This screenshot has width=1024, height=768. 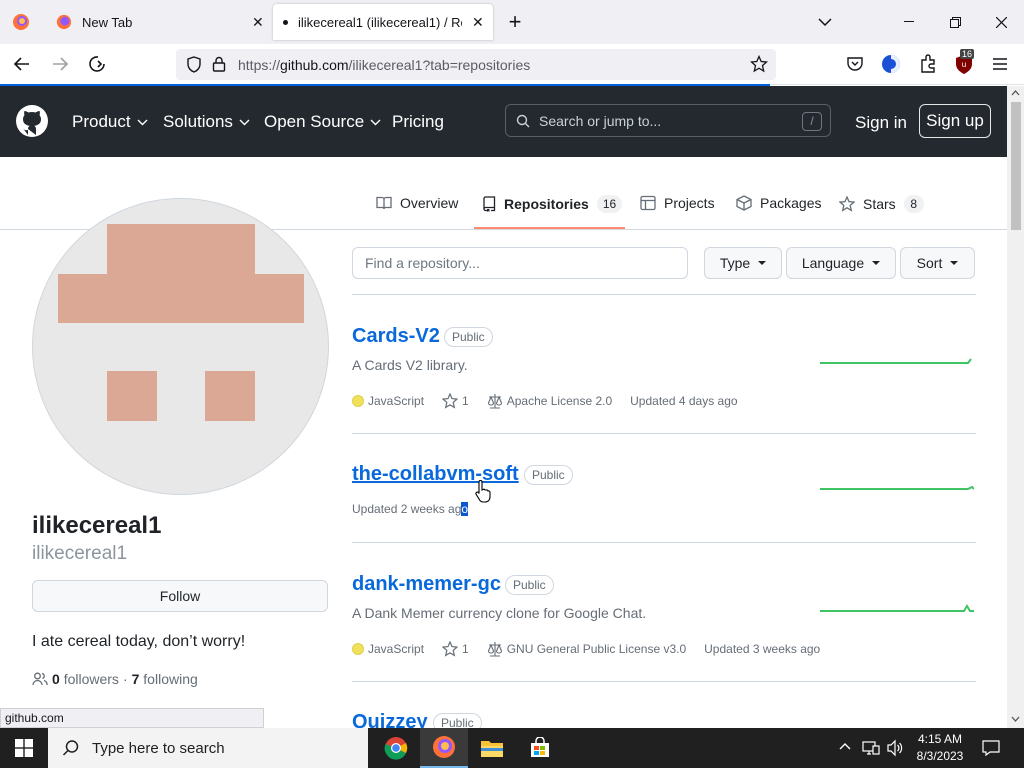 What do you see at coordinates (1000, 64) in the screenshot?
I see `app-menu-button` at bounding box center [1000, 64].